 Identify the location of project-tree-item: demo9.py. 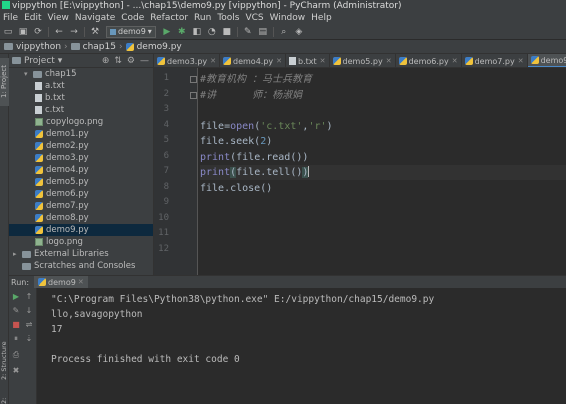
(81, 230).